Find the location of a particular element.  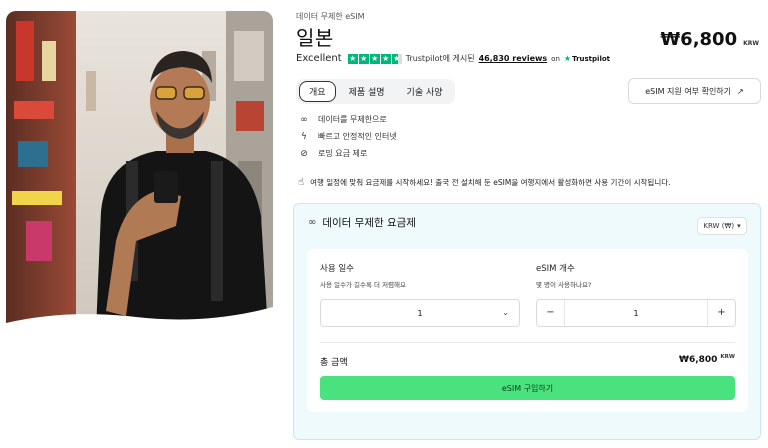

esim-count-help: 몇 명이 사용하나요? is located at coordinates (564, 285).